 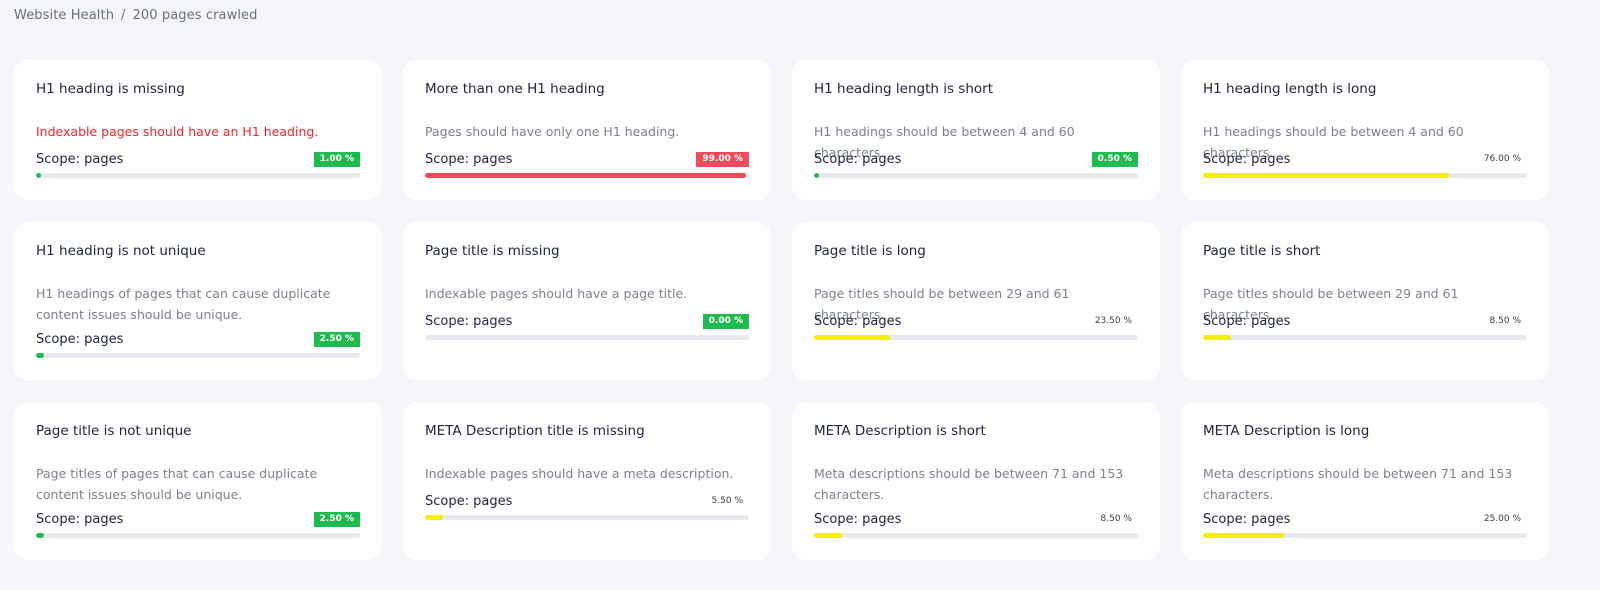 I want to click on breadcrumb-root: Website Health, so click(x=64, y=15).